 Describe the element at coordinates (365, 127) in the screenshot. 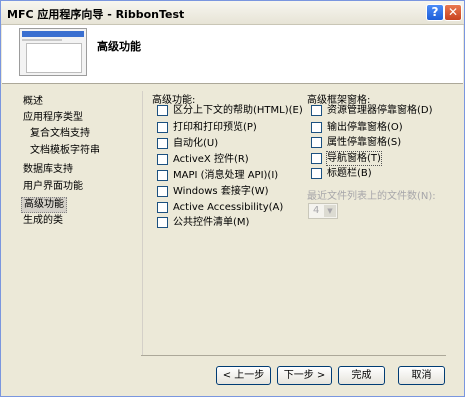

I see `checkbox-label: 输出停靠窗格(O)` at that location.